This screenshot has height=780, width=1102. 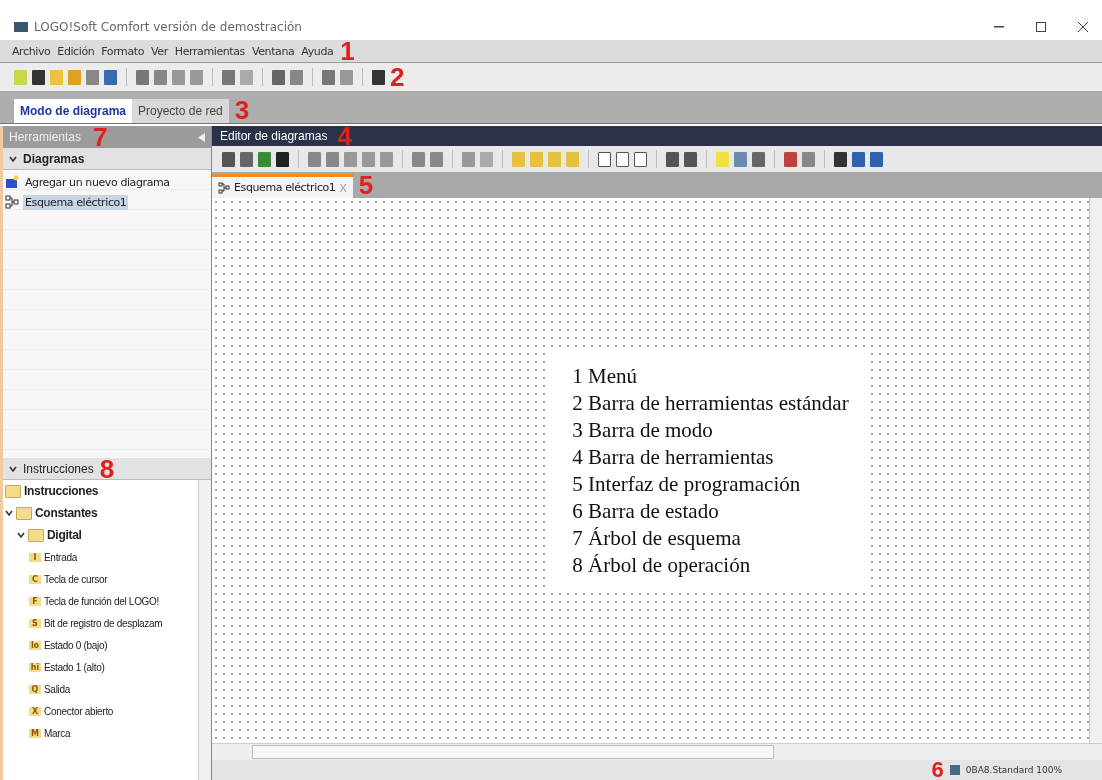 What do you see at coordinates (159, 51) in the screenshot?
I see `menu-item: Ver` at bounding box center [159, 51].